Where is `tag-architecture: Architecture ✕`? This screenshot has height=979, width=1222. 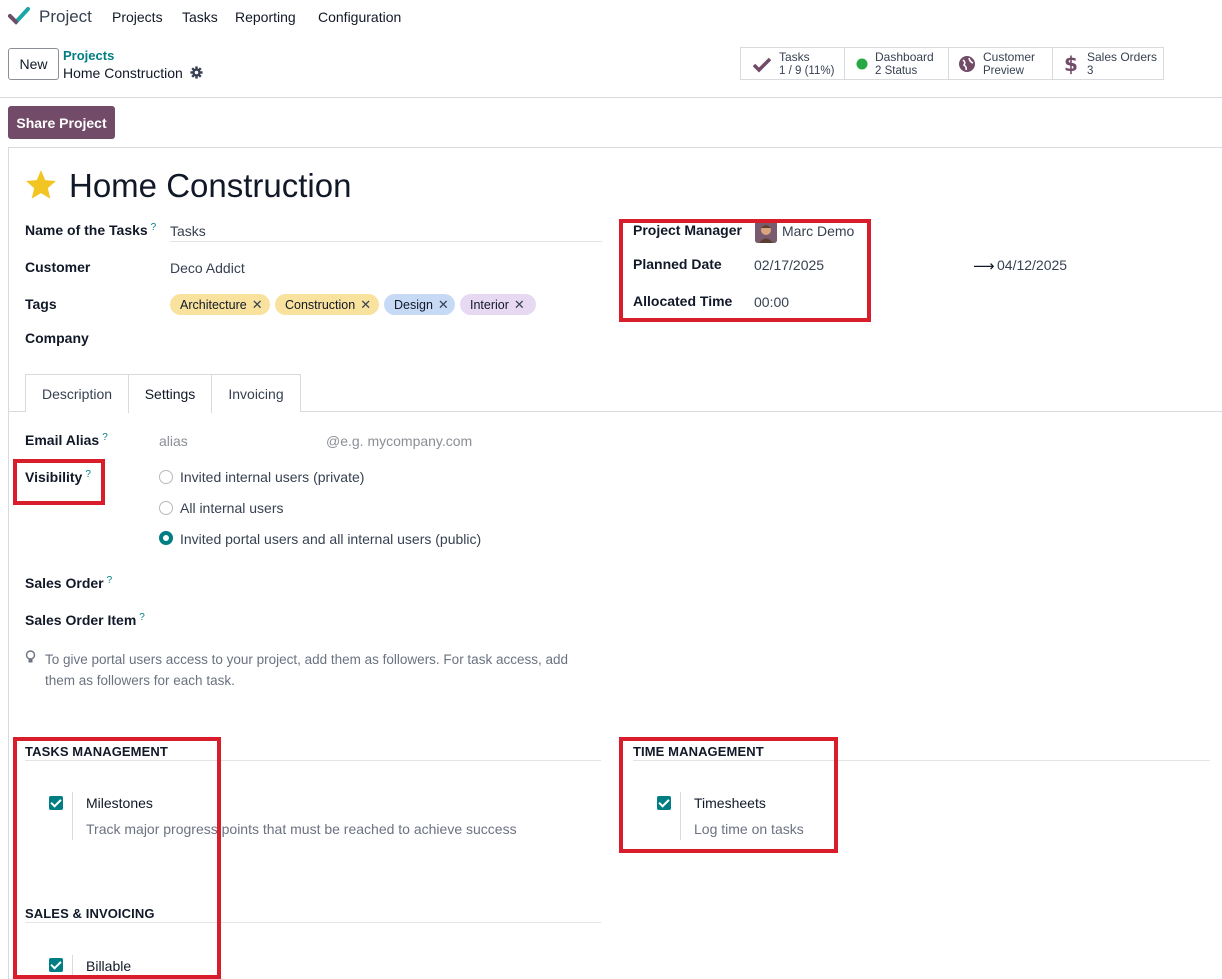 tag-architecture: Architecture ✕ is located at coordinates (220, 304).